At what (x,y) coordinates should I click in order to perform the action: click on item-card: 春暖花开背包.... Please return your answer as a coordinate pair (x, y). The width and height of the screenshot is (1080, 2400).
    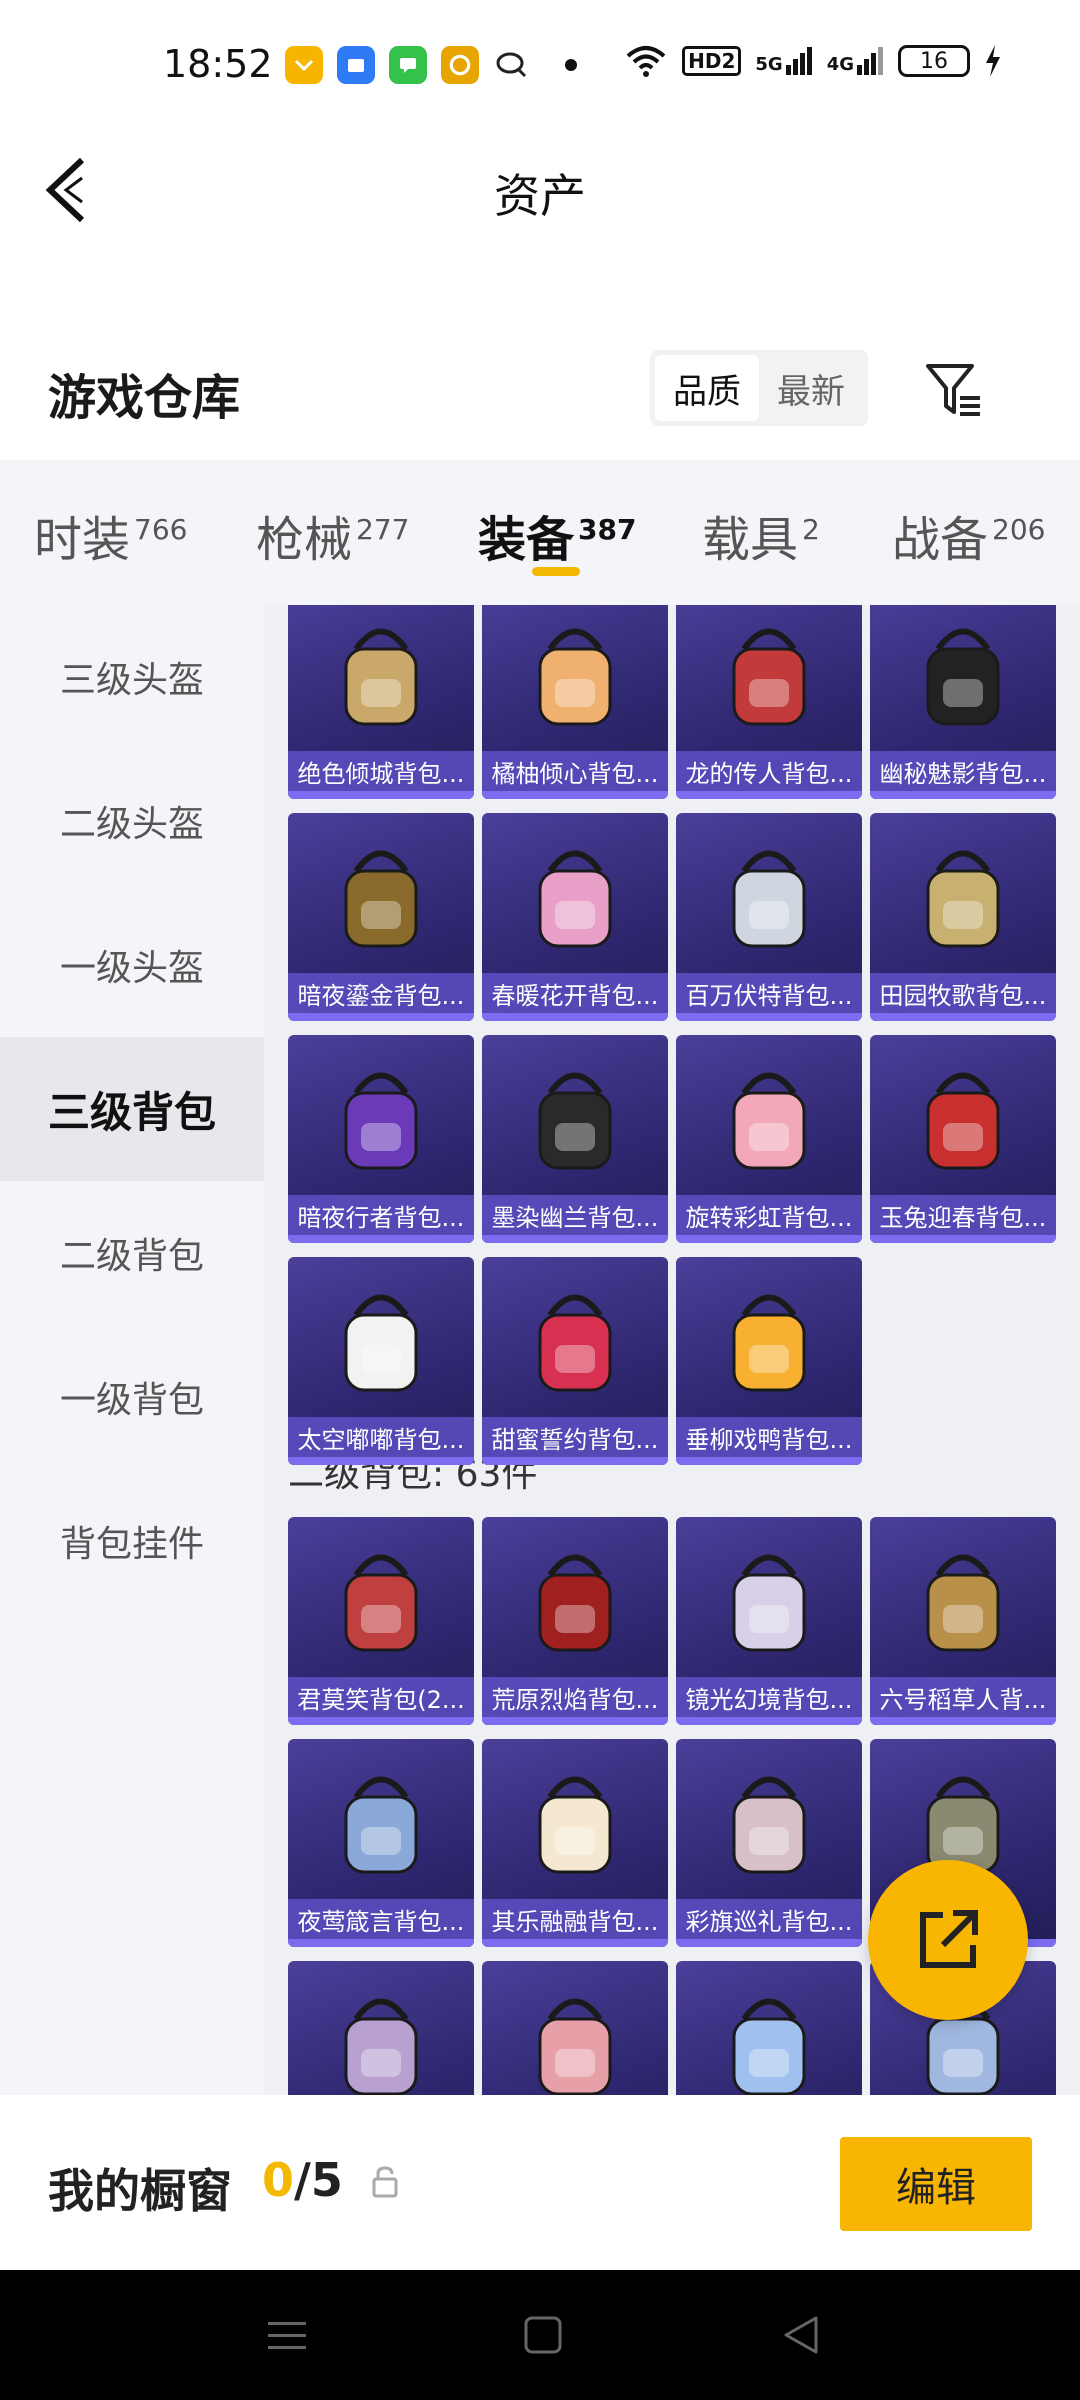
    Looking at the image, I should click on (575, 917).